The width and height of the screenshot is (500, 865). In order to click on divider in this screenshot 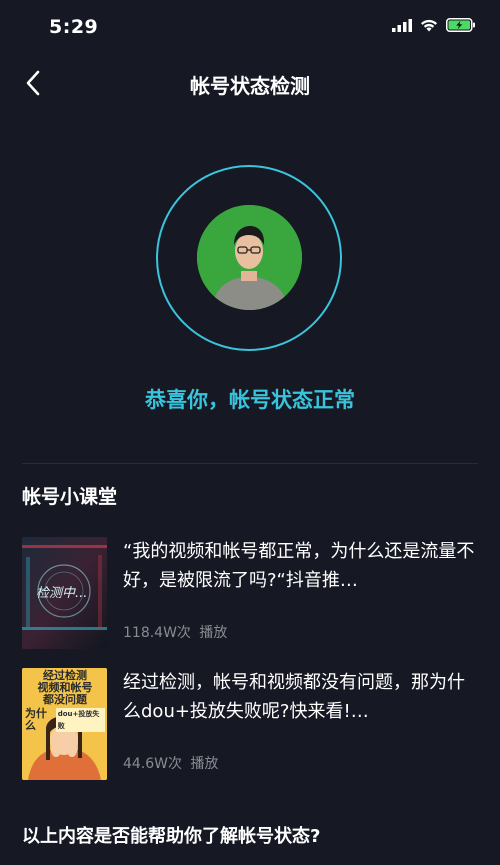, I will do `click(250, 463)`.